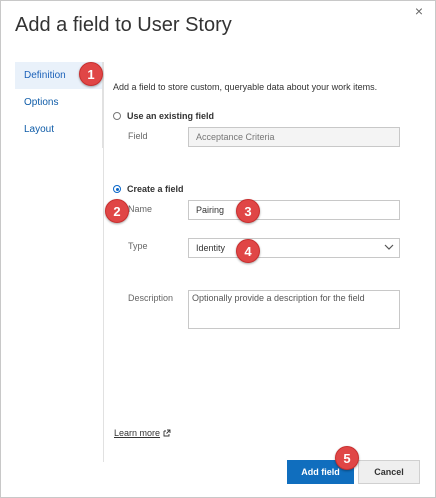 The height and width of the screenshot is (498, 436). I want to click on chevron-down-icon, so click(389, 247).